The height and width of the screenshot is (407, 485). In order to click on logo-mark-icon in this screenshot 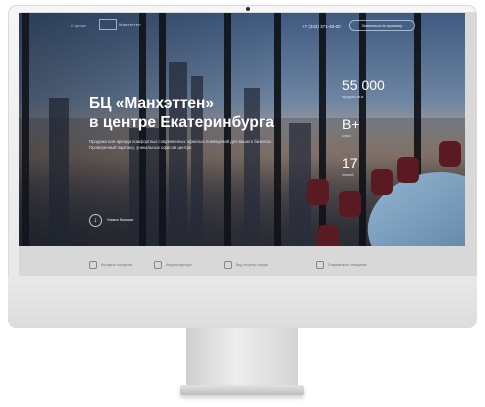, I will do `click(108, 24)`.